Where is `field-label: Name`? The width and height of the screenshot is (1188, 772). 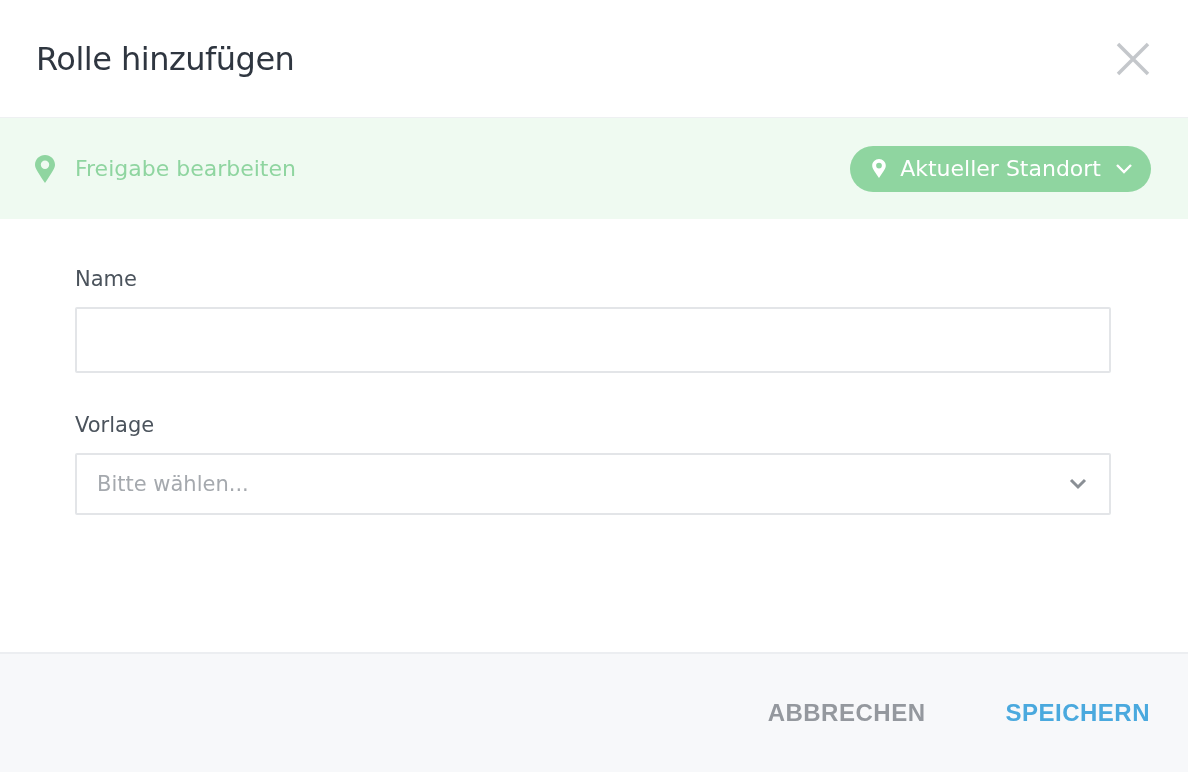
field-label: Name is located at coordinates (106, 279).